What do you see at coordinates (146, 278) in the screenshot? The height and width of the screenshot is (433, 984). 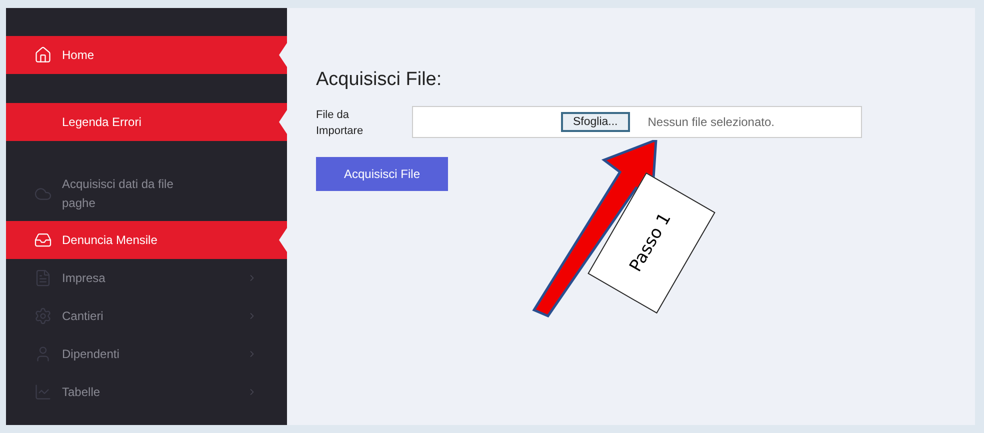 I see `sidebar-item: Impresa` at bounding box center [146, 278].